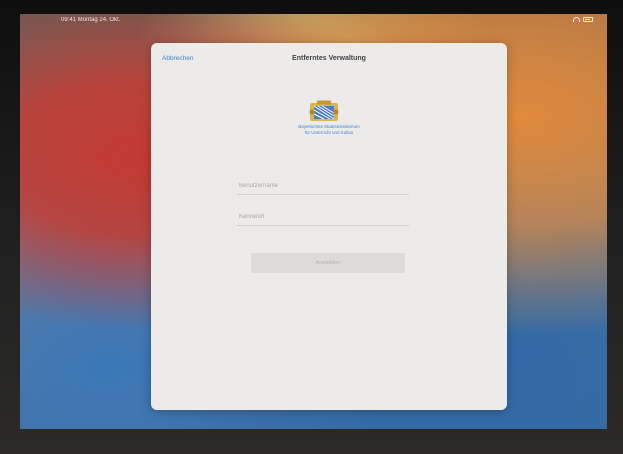 The width and height of the screenshot is (623, 454). I want to click on status-bar: 09:41 Montag 24. Okt., so click(313, 21).